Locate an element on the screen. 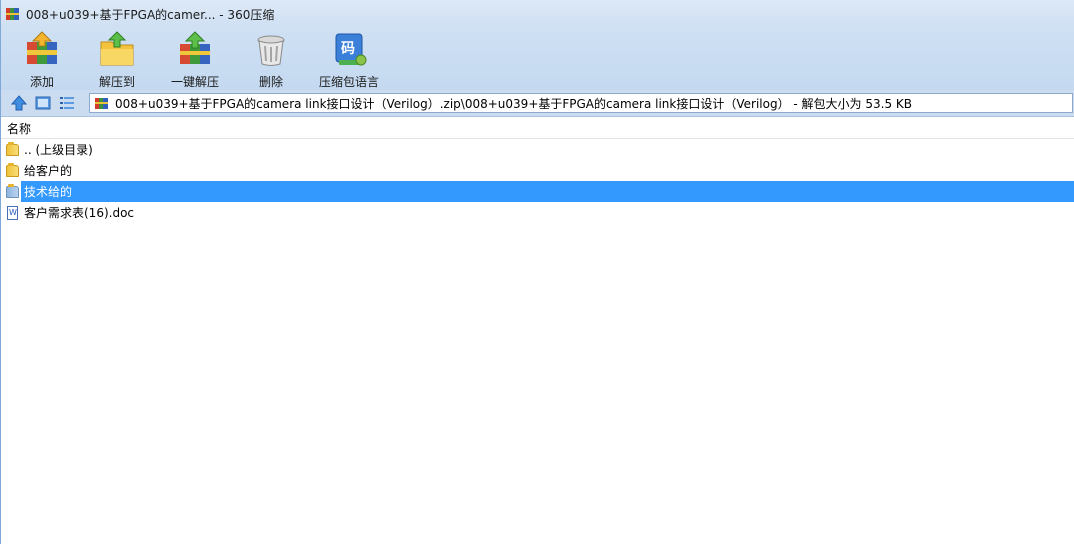 The height and width of the screenshot is (544, 1074). archive-encoding-button: 码 压缩包语言 is located at coordinates (349, 58).